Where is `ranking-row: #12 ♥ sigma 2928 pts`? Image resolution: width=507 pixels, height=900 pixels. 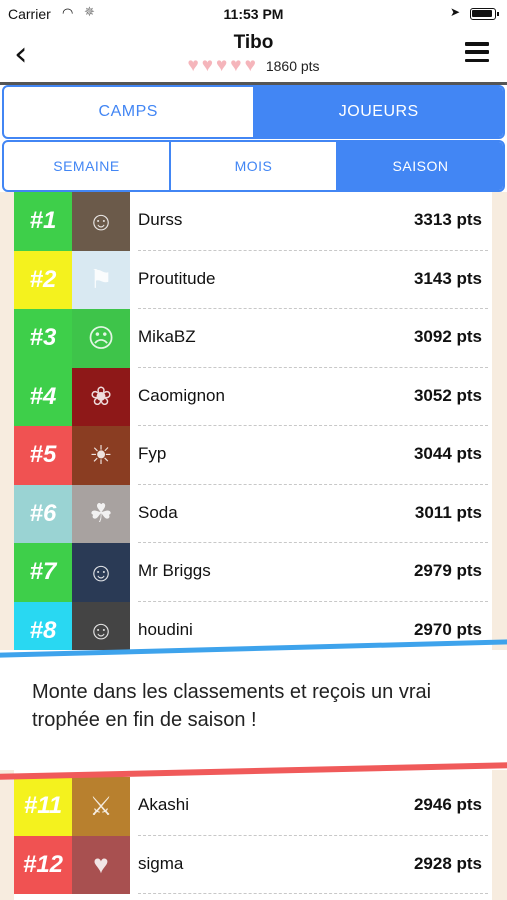
ranking-row: #12 ♥ sigma 2928 pts is located at coordinates (253, 864).